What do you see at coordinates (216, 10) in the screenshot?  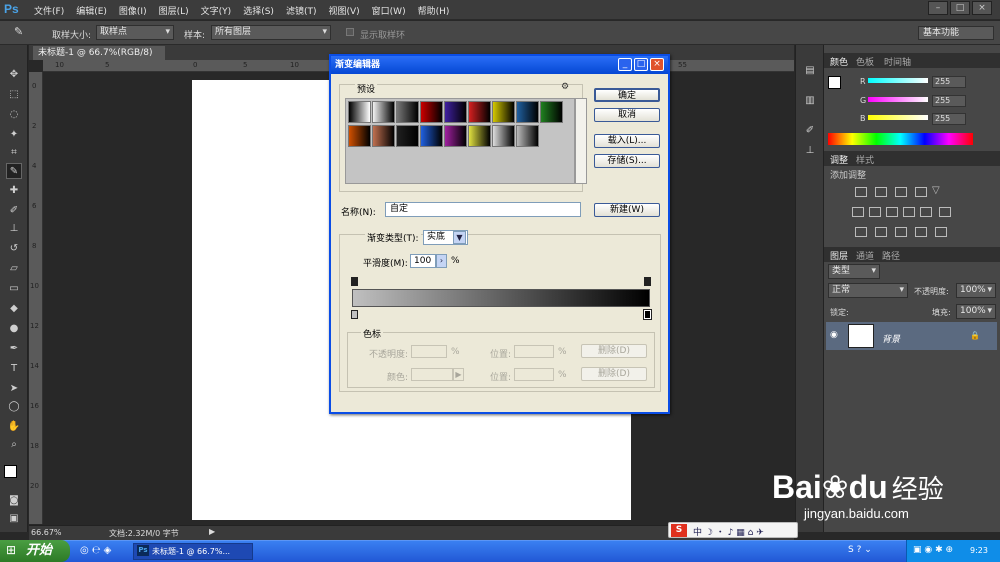 I see `menu-type: 文字(Y)` at bounding box center [216, 10].